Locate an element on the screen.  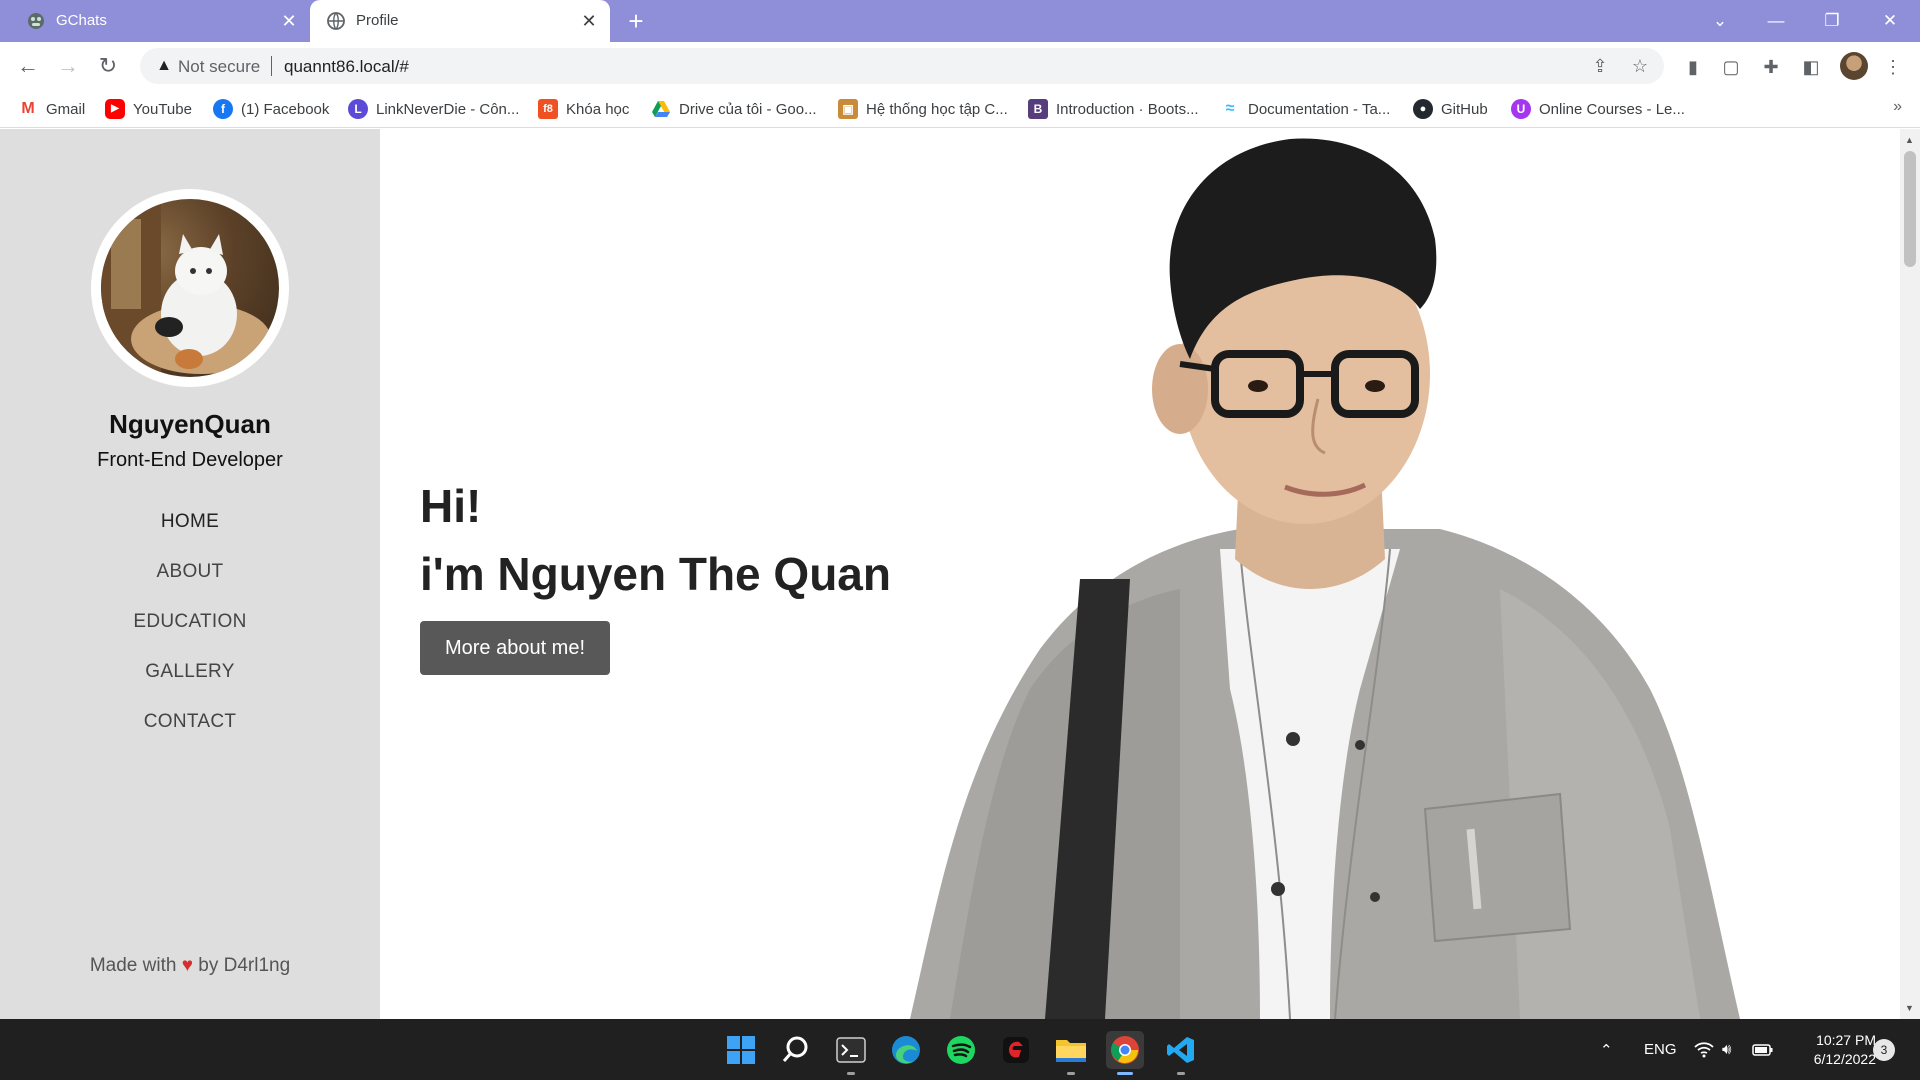
extension-blank-icon: ▢ is located at coordinates (1731, 67).